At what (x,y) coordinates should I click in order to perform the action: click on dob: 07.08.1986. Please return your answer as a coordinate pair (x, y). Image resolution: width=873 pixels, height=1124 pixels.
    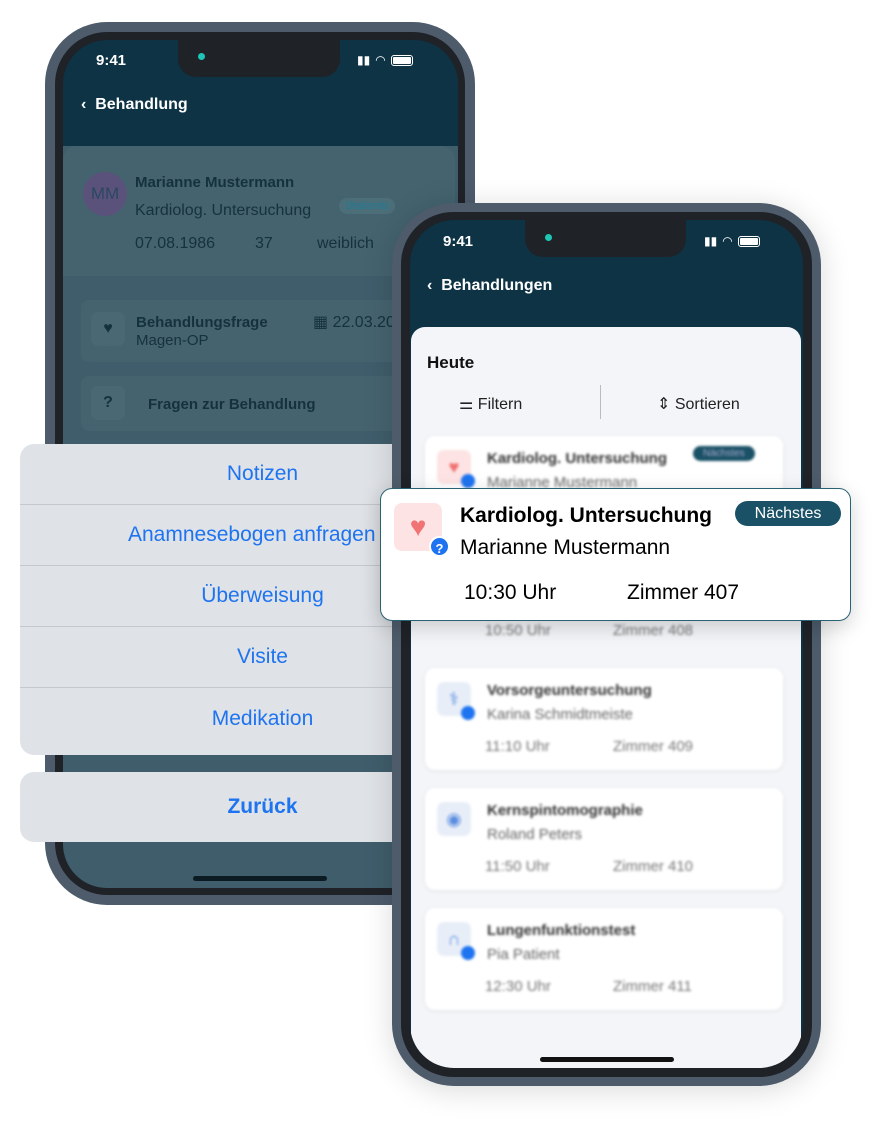
    Looking at the image, I should click on (175, 243).